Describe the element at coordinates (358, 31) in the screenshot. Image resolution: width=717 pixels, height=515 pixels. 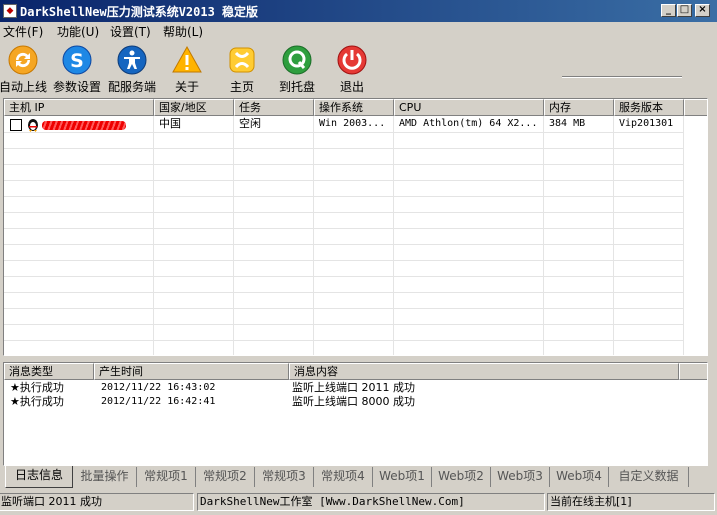
I see `menu-bar: 文件(F) 功能(U) 设置(T) 帮助(L)` at that location.